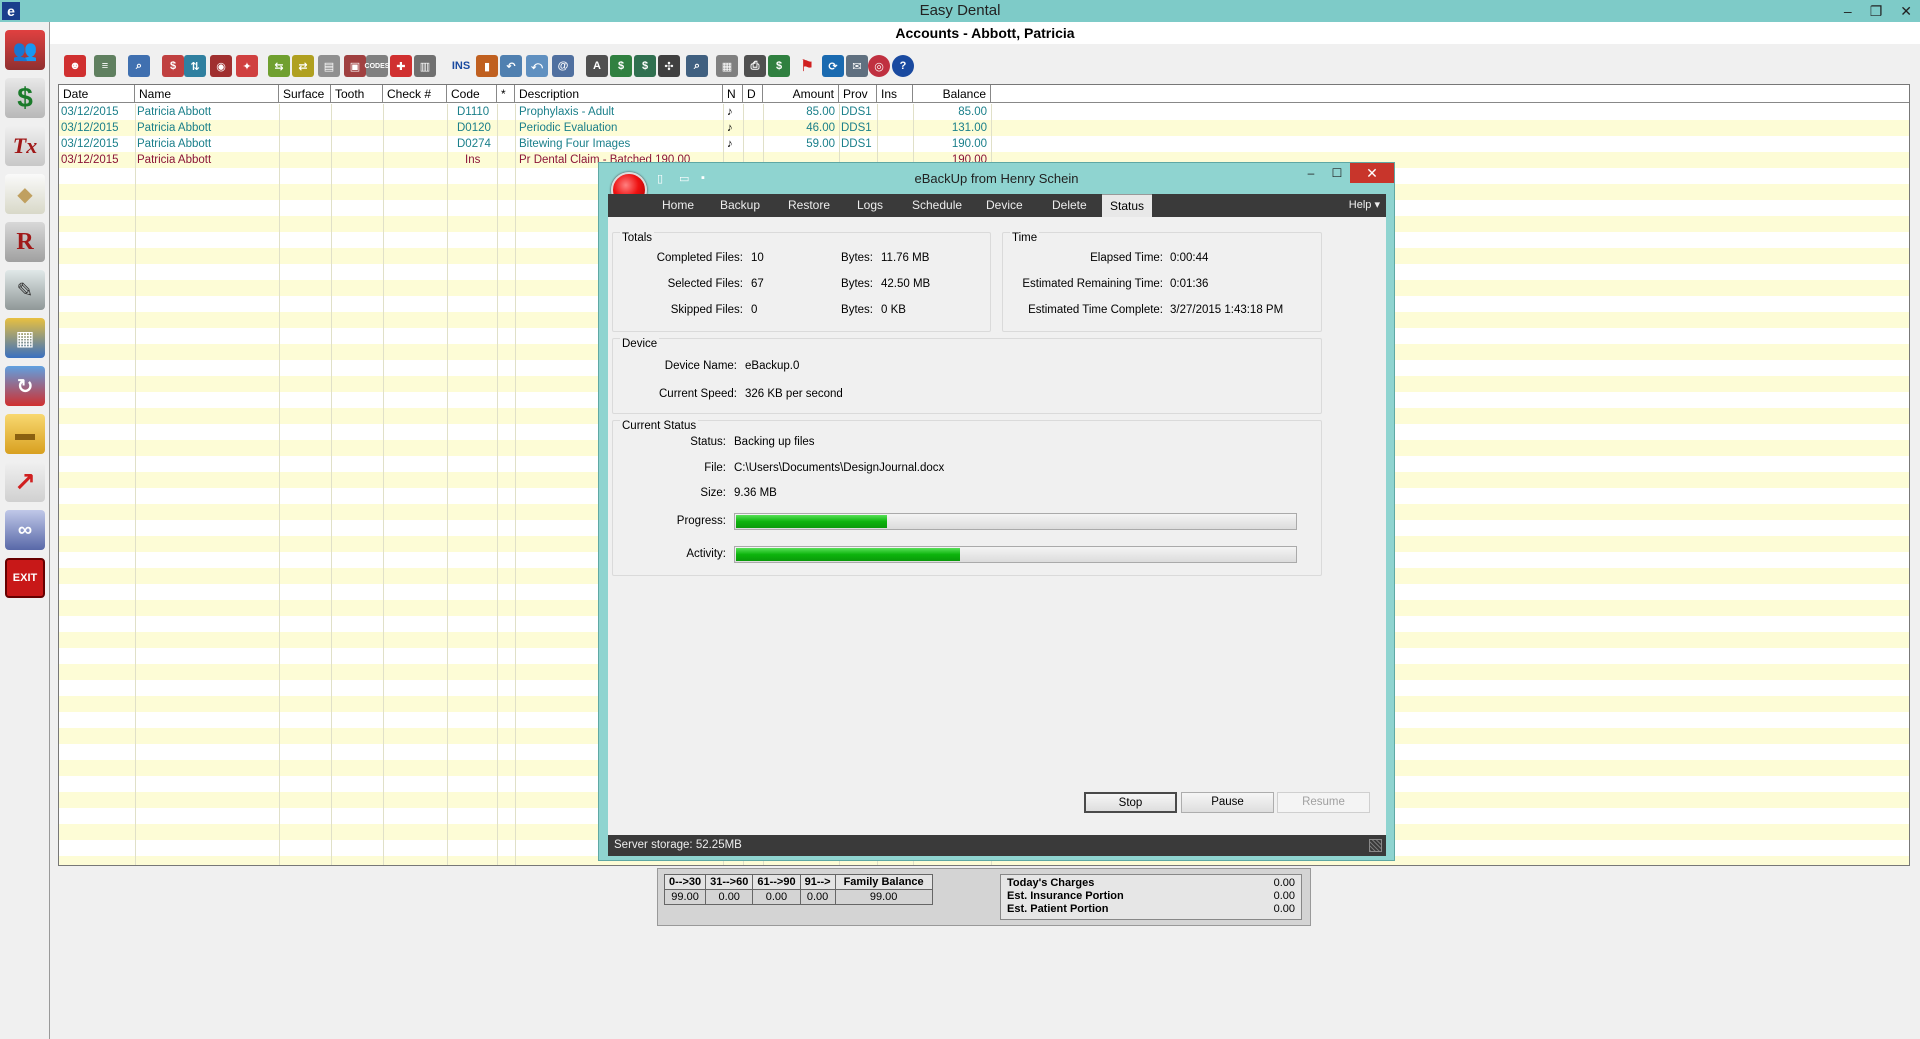  I want to click on prescription-icon: R, so click(25, 242).